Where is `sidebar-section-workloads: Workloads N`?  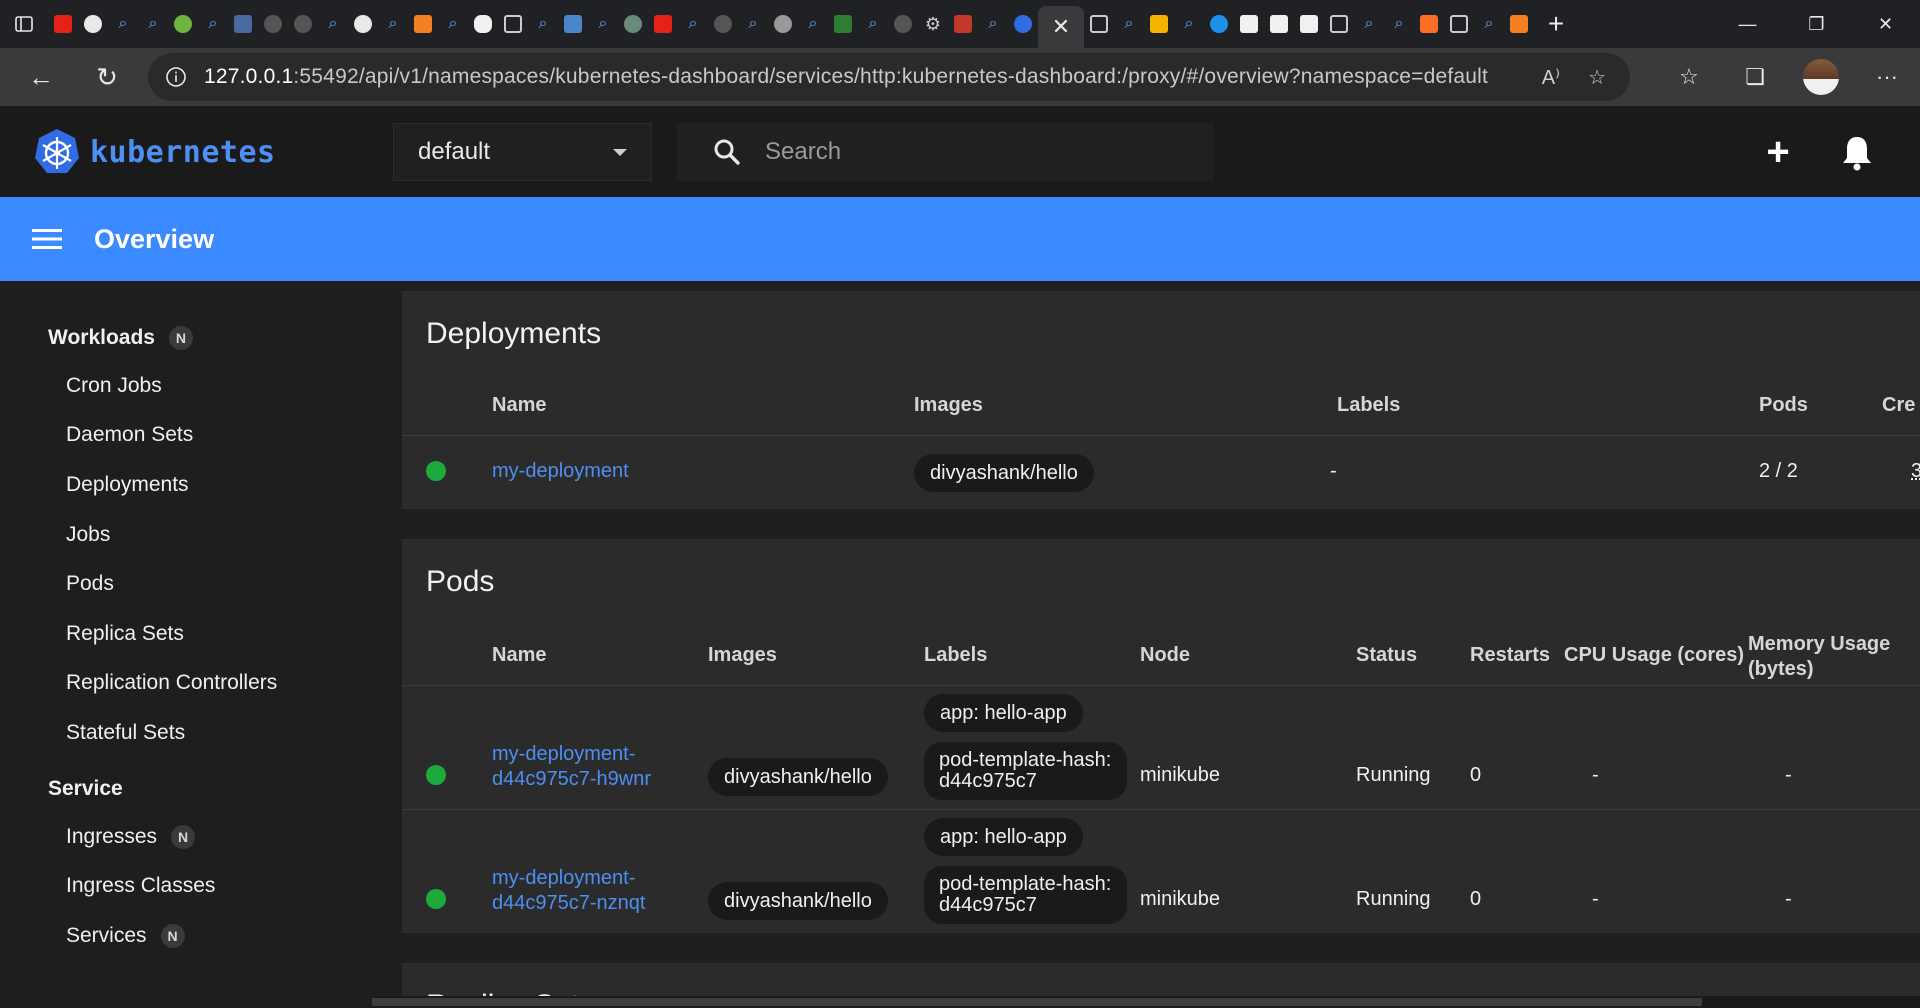
sidebar-section-workloads: Workloads N is located at coordinates (210, 338).